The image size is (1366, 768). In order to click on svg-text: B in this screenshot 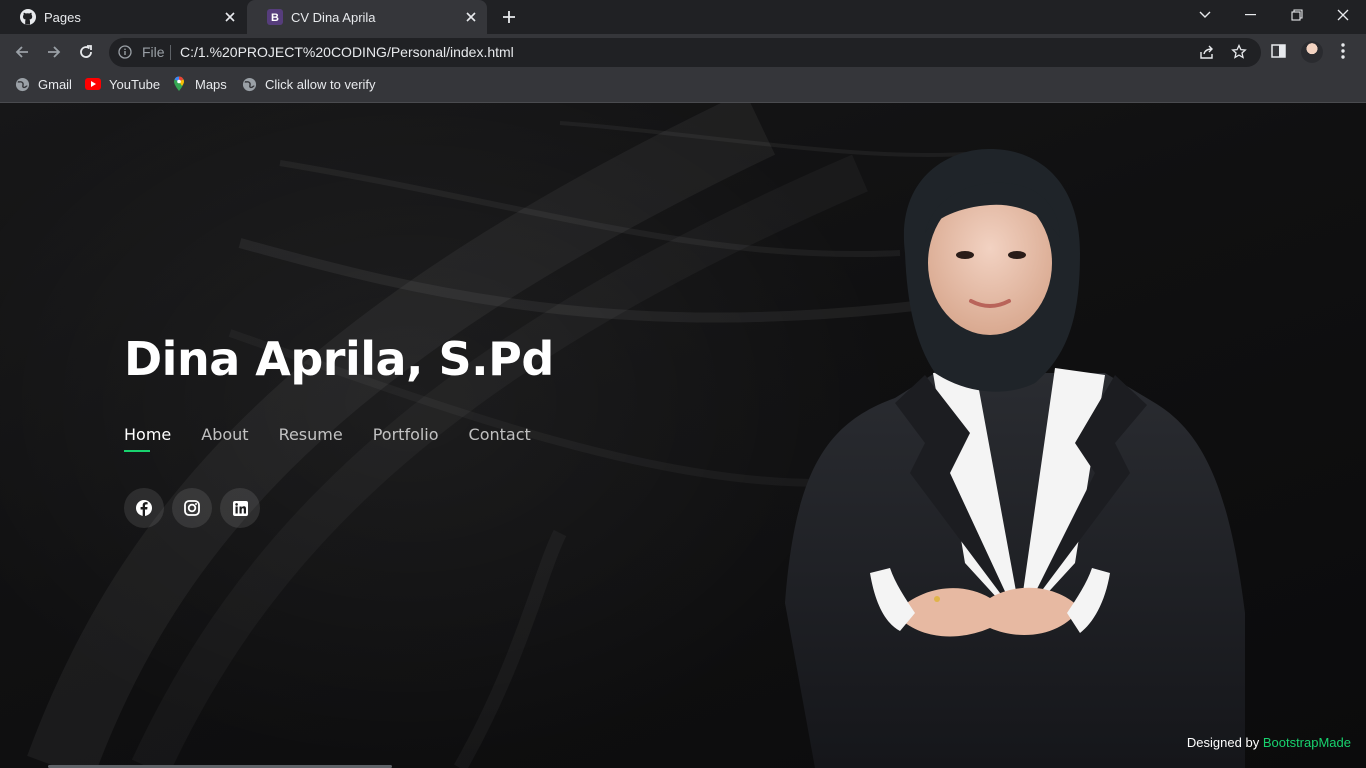, I will do `click(275, 18)`.